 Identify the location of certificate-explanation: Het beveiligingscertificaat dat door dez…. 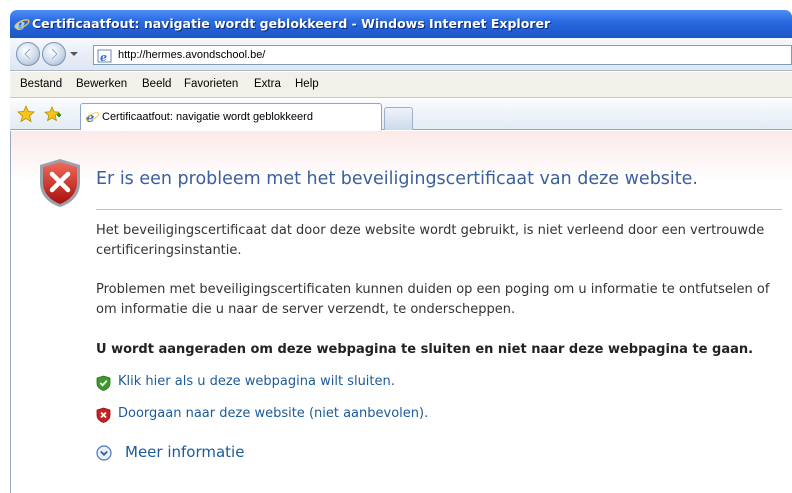
(430, 240).